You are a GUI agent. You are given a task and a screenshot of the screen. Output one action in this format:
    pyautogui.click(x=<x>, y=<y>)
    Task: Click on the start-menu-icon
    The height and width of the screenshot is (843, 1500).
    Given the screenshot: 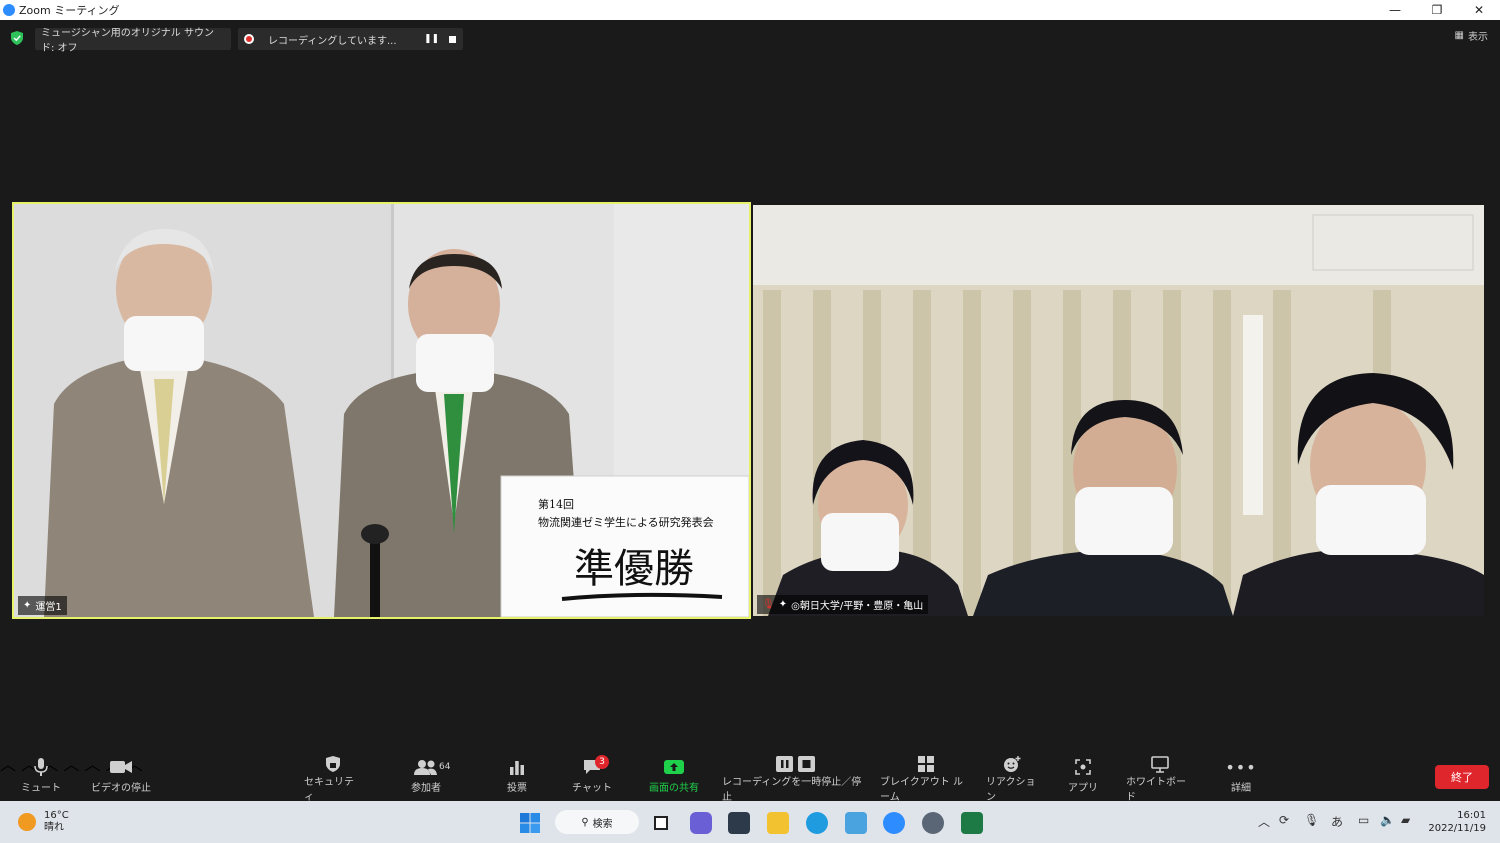 What is the action you would take?
    pyautogui.click(x=530, y=823)
    